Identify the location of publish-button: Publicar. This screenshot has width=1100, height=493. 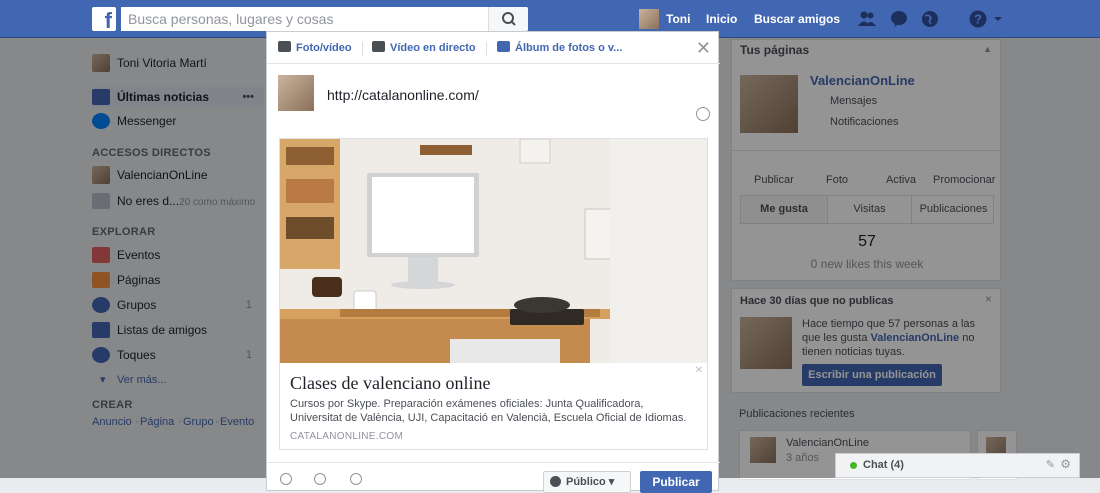
(676, 482).